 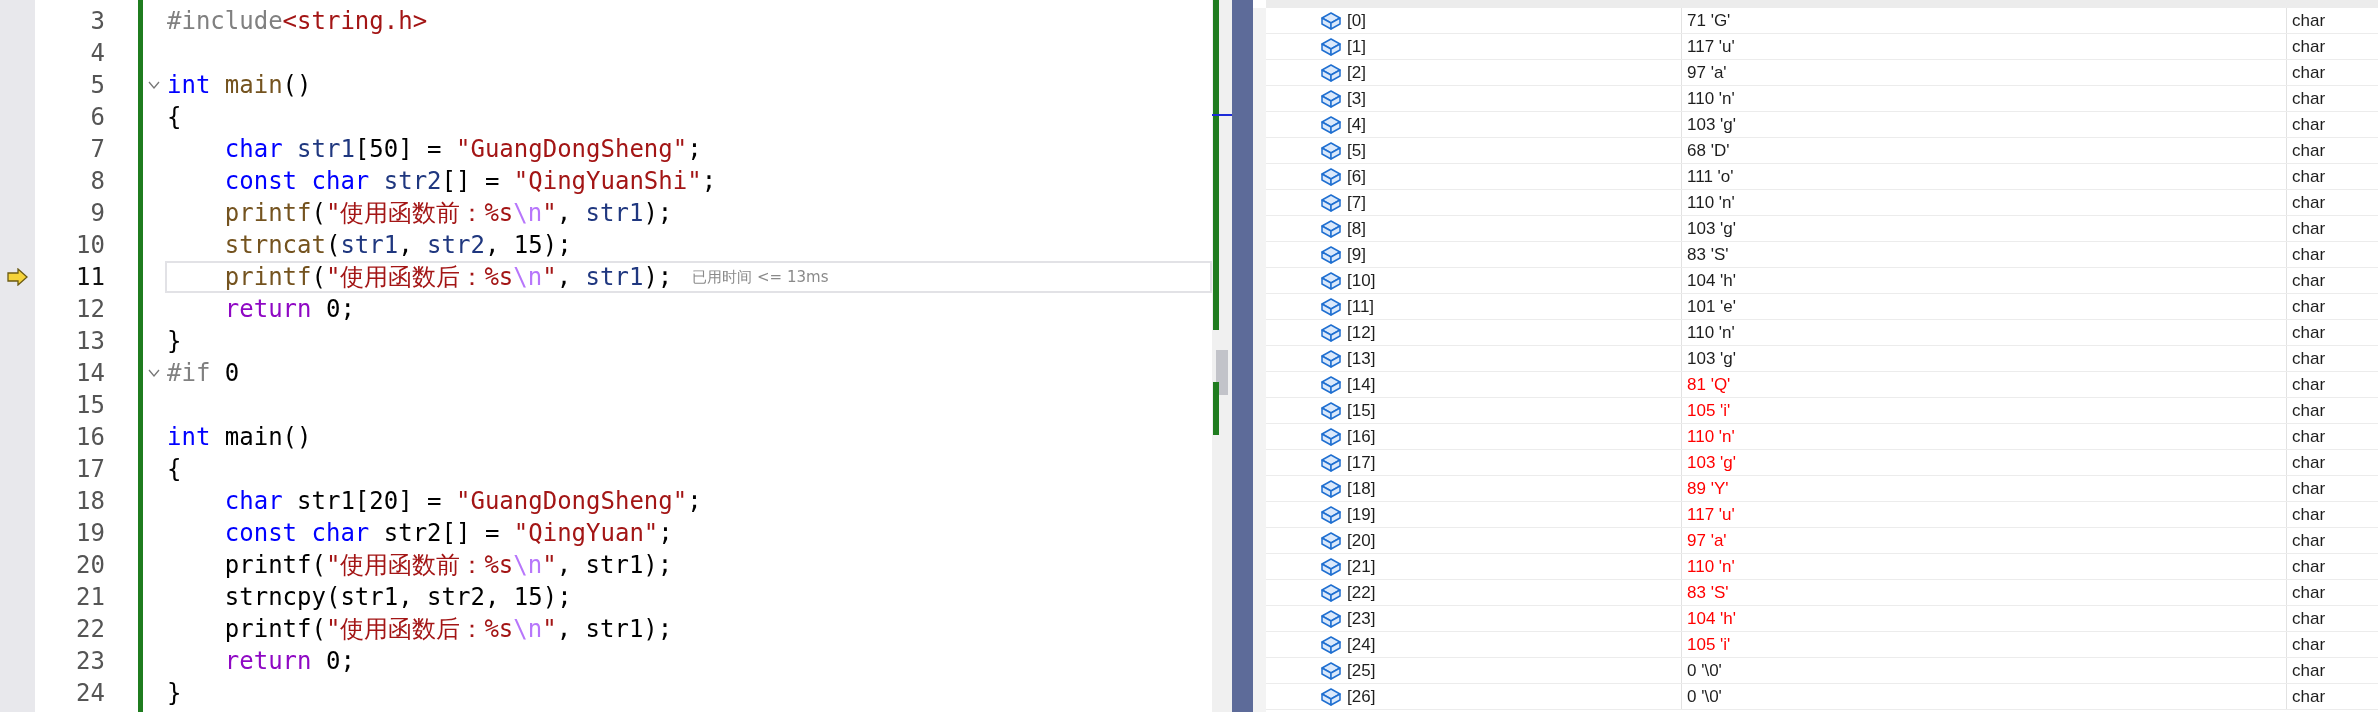 What do you see at coordinates (462, 149) in the screenshot?
I see `code-line: char str1[50] = "GuangDongSheng";` at bounding box center [462, 149].